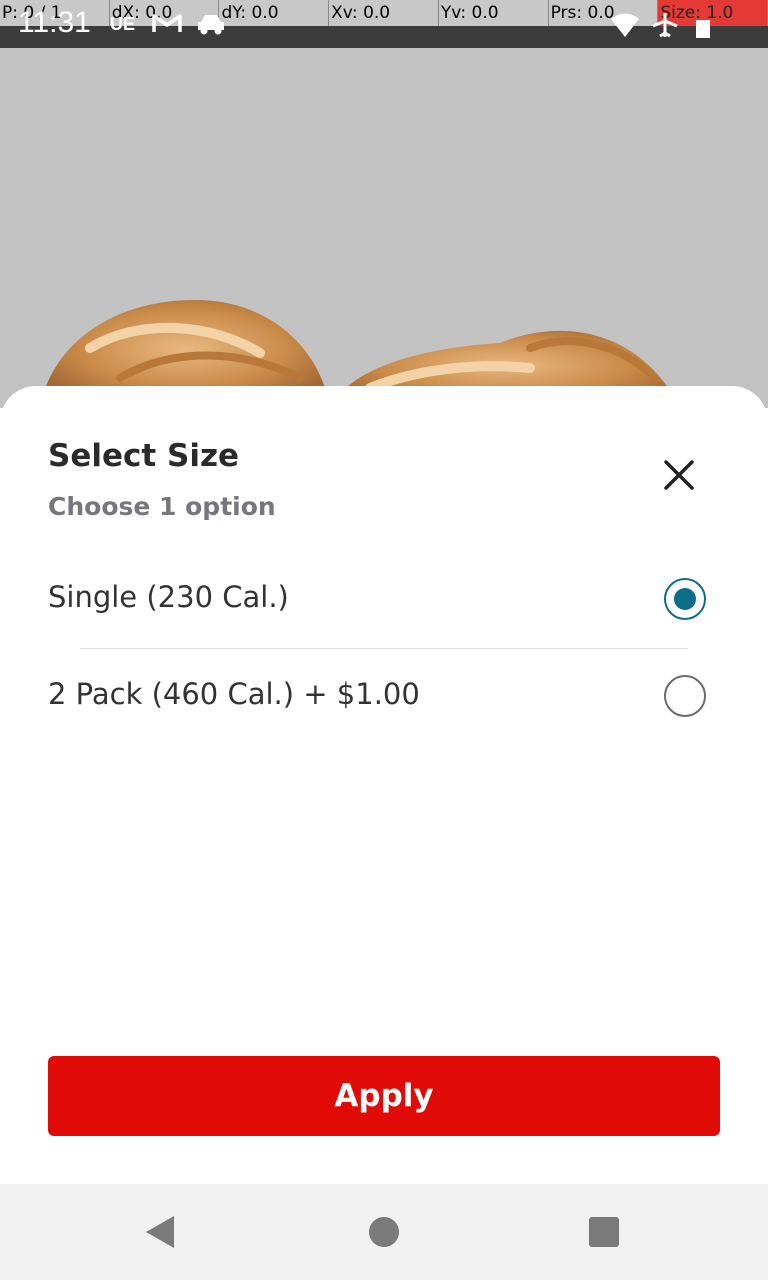 The height and width of the screenshot is (1280, 768). I want to click on pastry-image, so click(360, 353).